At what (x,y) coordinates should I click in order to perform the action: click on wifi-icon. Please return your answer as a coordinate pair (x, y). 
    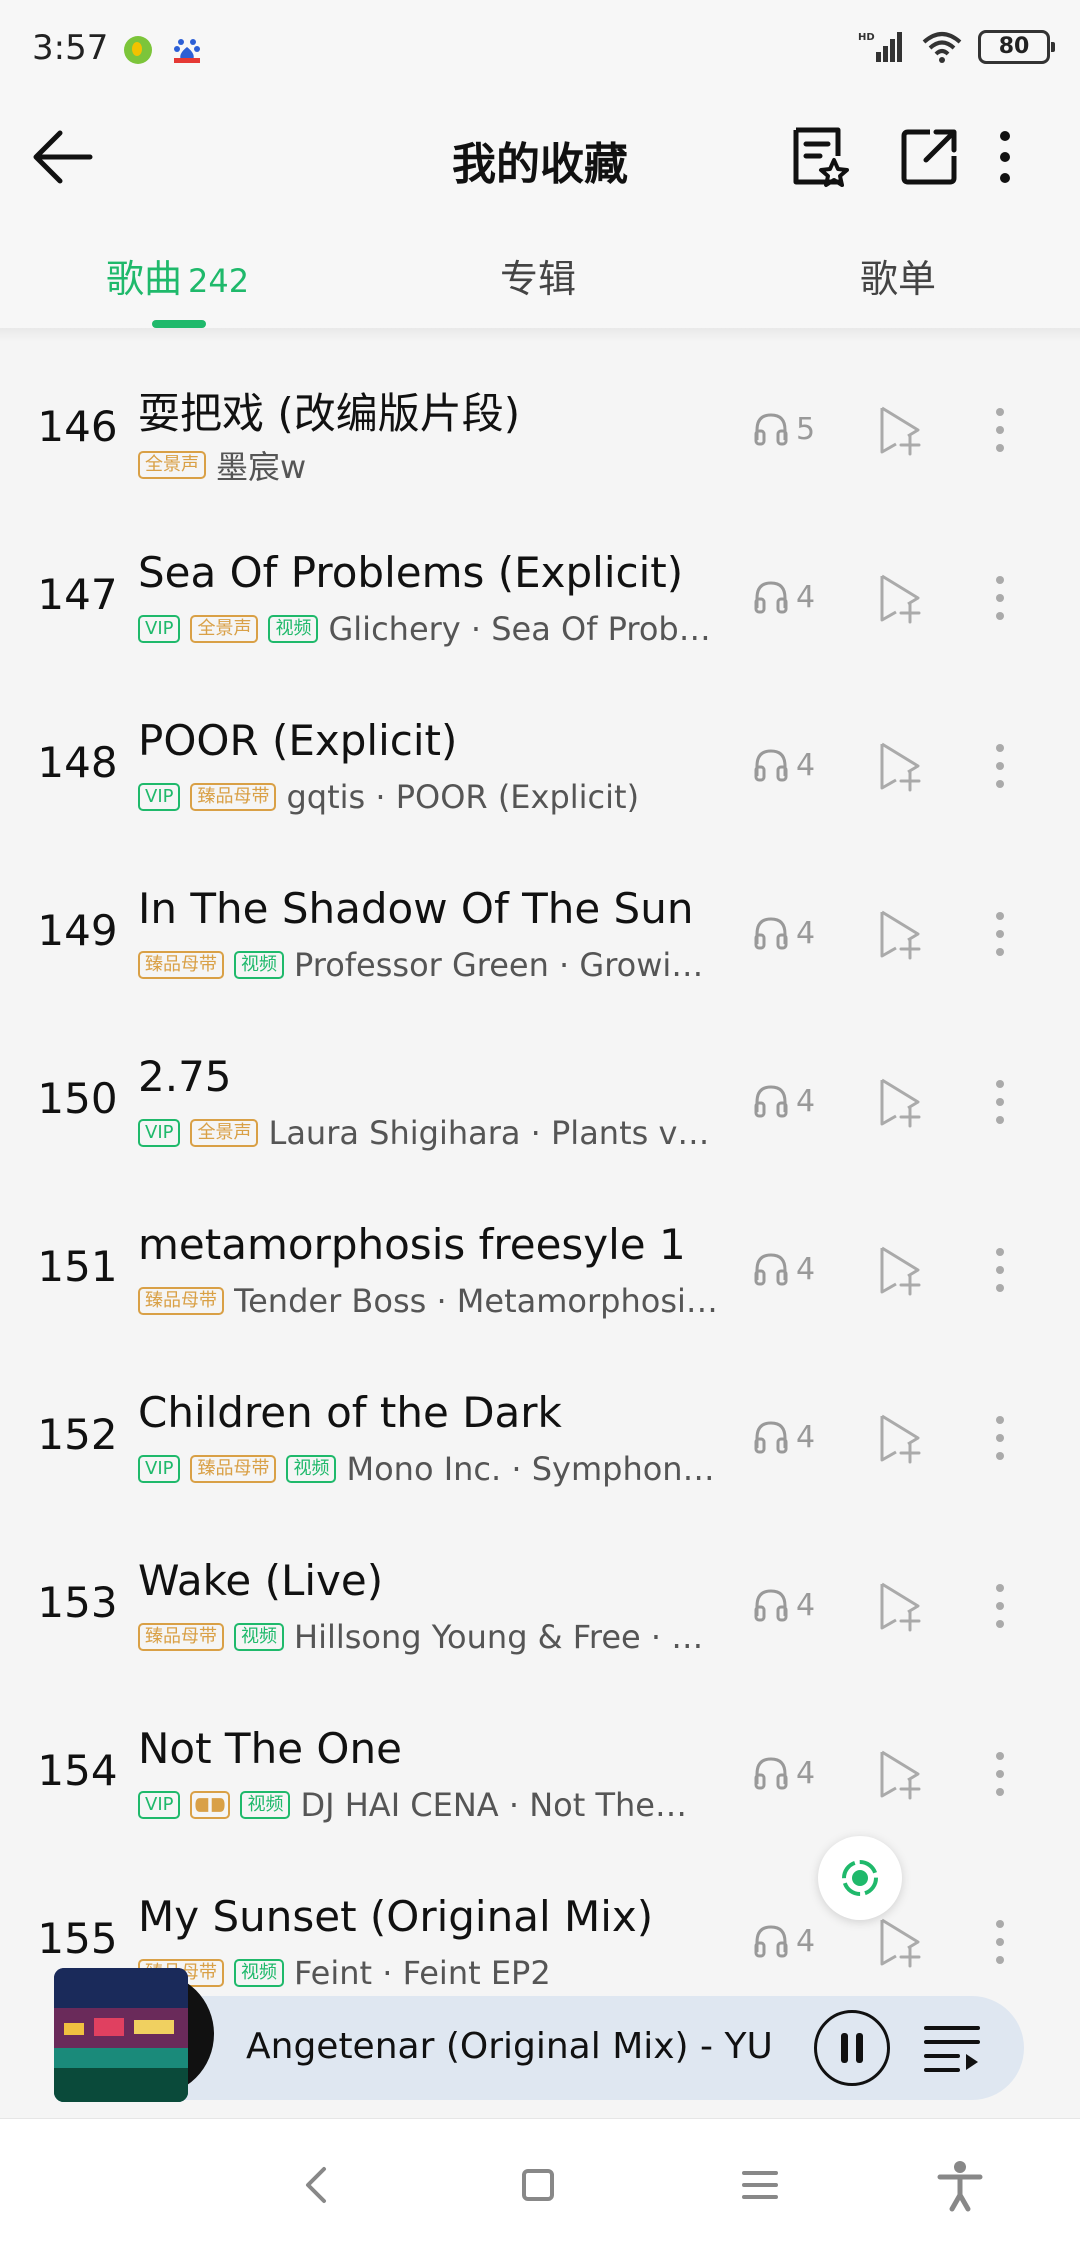
    Looking at the image, I should click on (942, 47).